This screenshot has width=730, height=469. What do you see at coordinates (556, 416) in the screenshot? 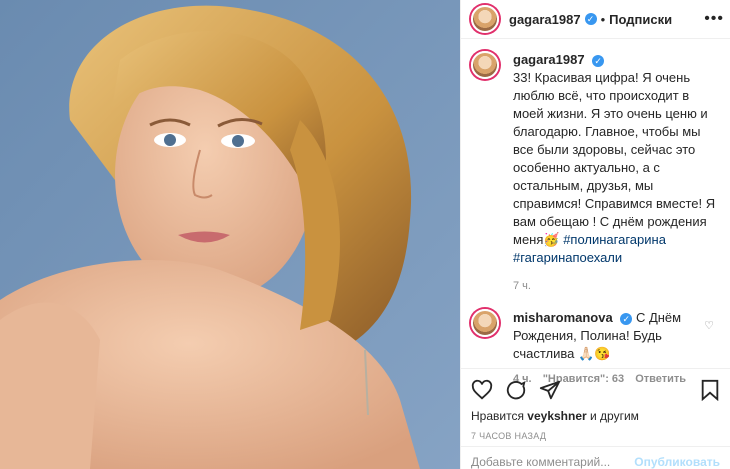
I see `likes-user: veykshner` at bounding box center [556, 416].